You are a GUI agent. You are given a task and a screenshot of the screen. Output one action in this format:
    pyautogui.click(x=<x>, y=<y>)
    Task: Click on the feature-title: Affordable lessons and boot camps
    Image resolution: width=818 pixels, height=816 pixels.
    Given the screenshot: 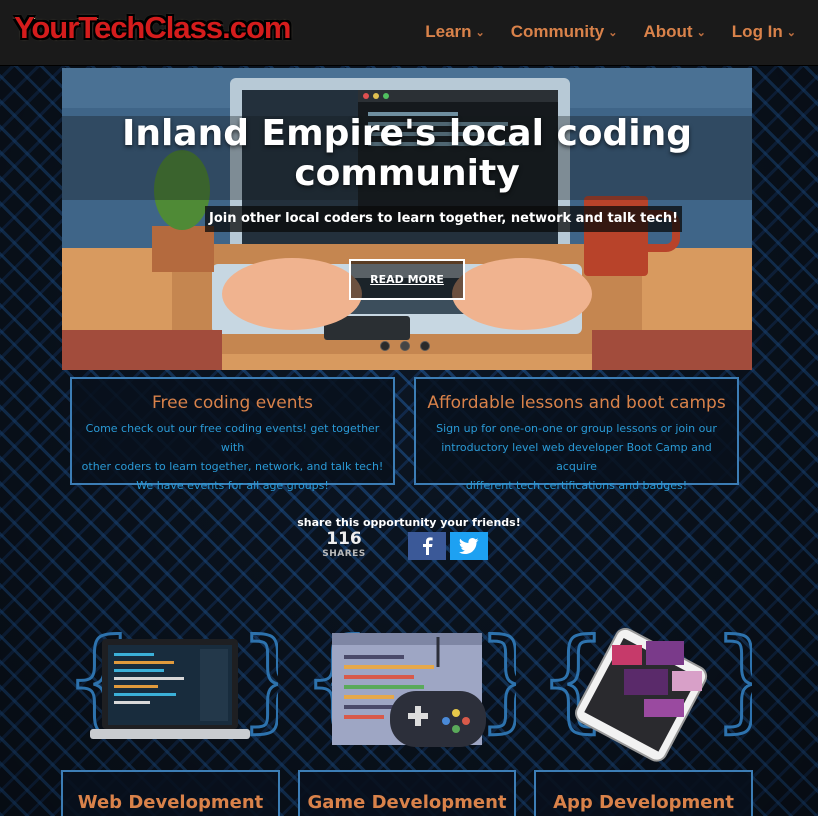 What is the action you would take?
    pyautogui.click(x=576, y=403)
    